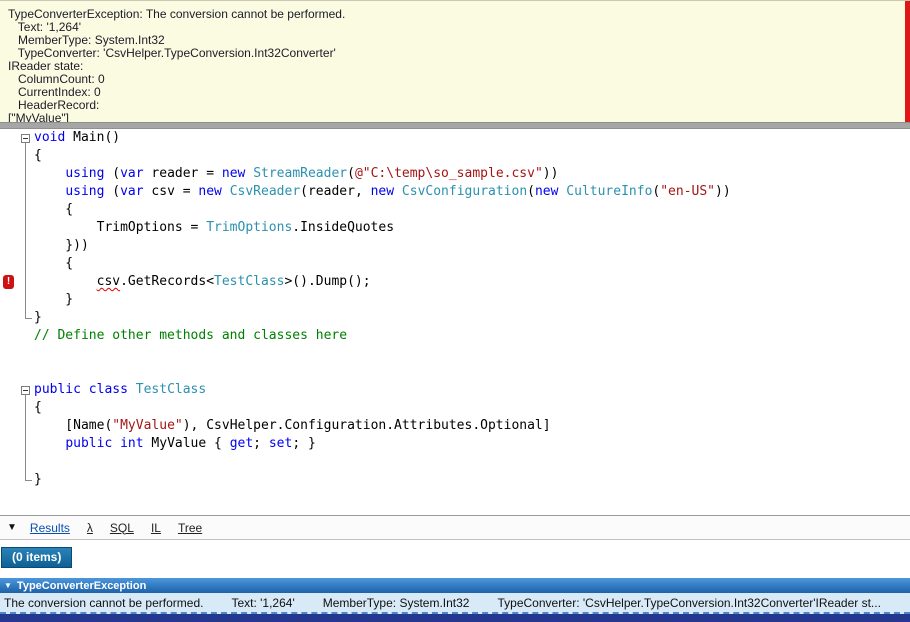  I want to click on tab-lambda: λ, so click(90, 528).